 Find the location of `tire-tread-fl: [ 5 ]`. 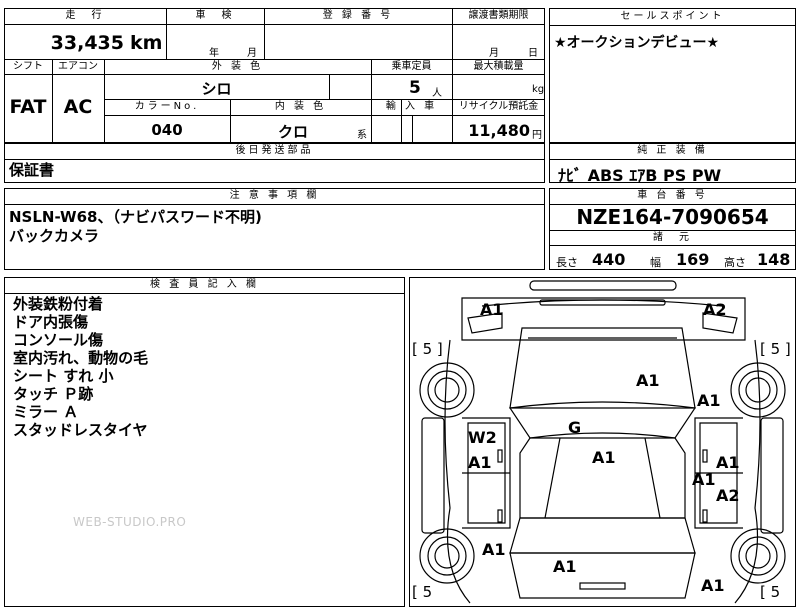

tire-tread-fl: [ 5 ] is located at coordinates (427, 349).